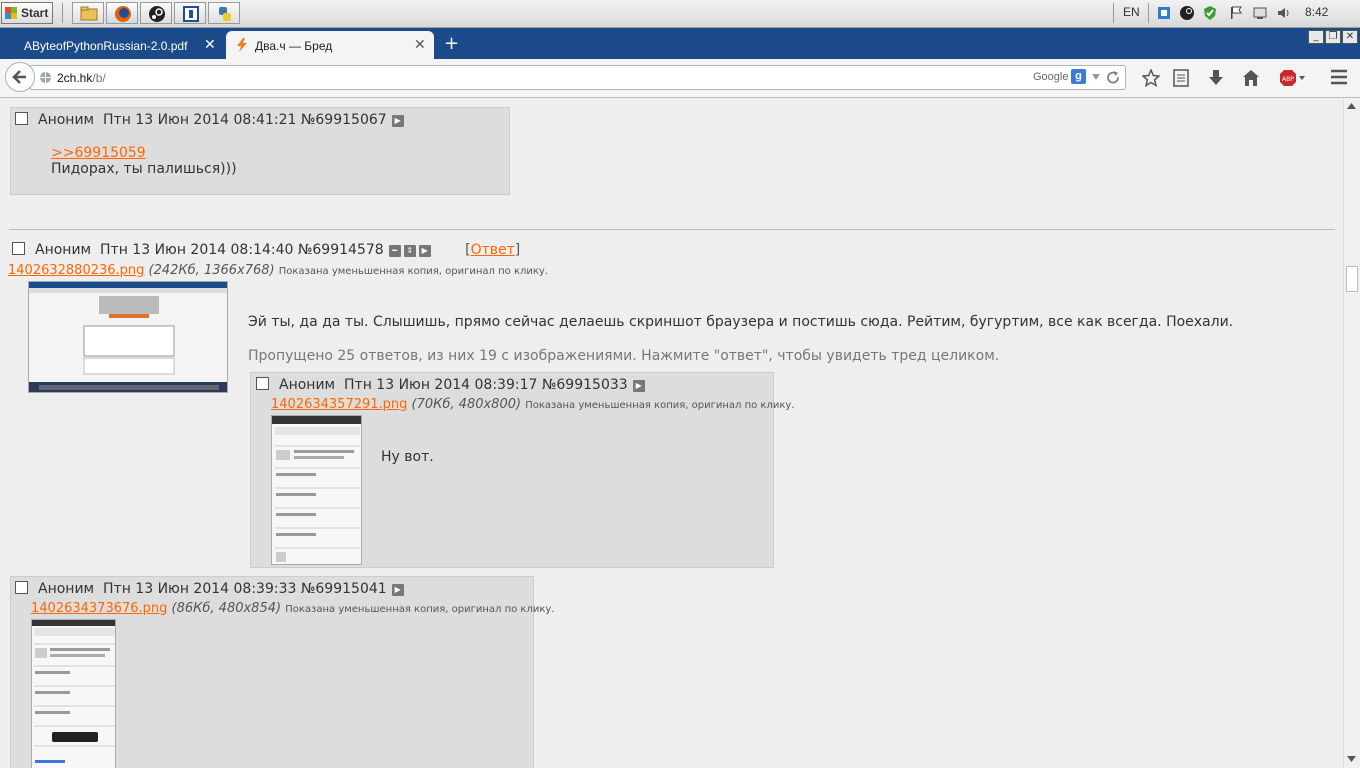  I want to click on url-bar: 2ch.hk/b/ Google g, so click(578, 77).